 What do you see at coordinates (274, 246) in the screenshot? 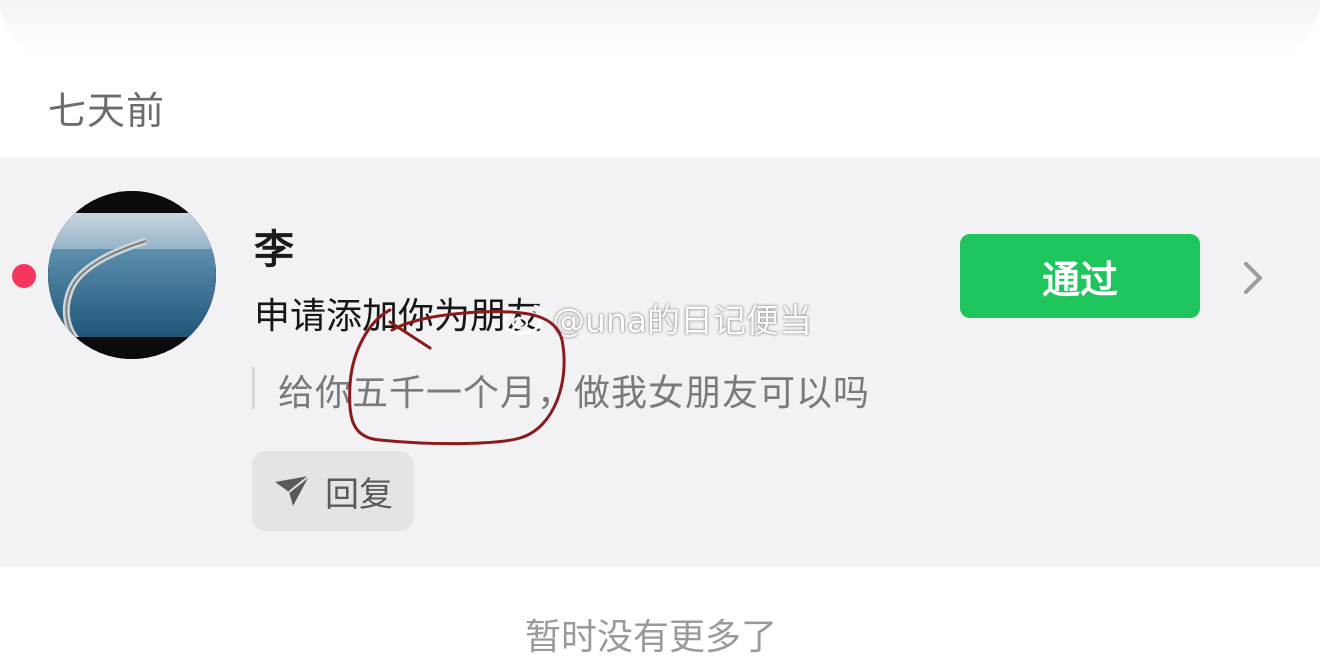
I see `requester-name: 李` at bounding box center [274, 246].